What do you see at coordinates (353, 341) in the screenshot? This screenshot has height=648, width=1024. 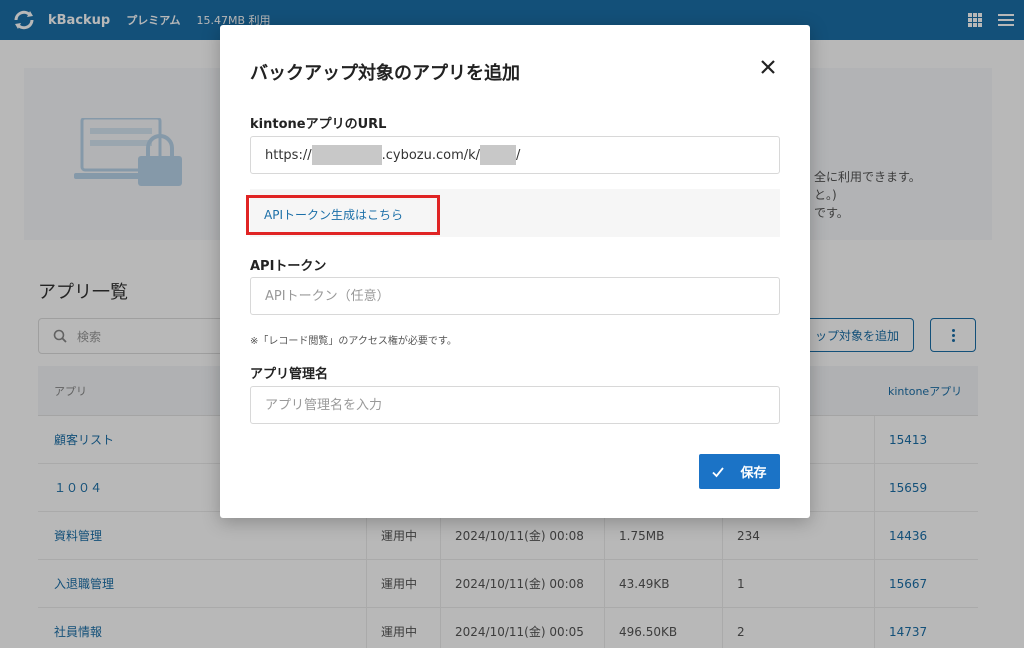 I see `permission-note: ※「レコード閲覧」のアクセス権が必要です。` at bounding box center [353, 341].